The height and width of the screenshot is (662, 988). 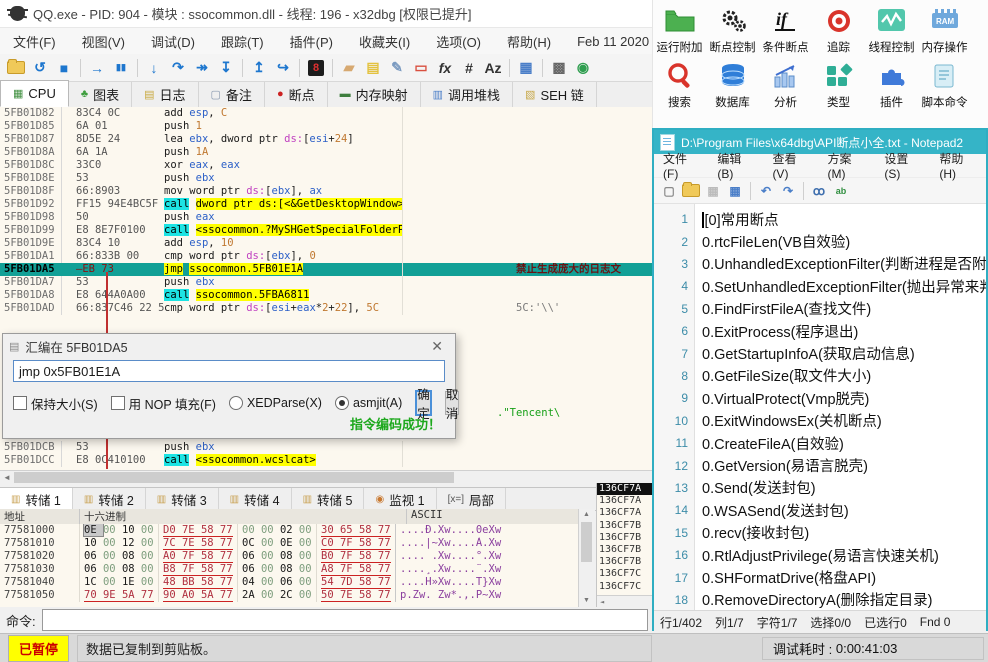 I want to click on menu-item-6: 选项(O), so click(x=458, y=41).